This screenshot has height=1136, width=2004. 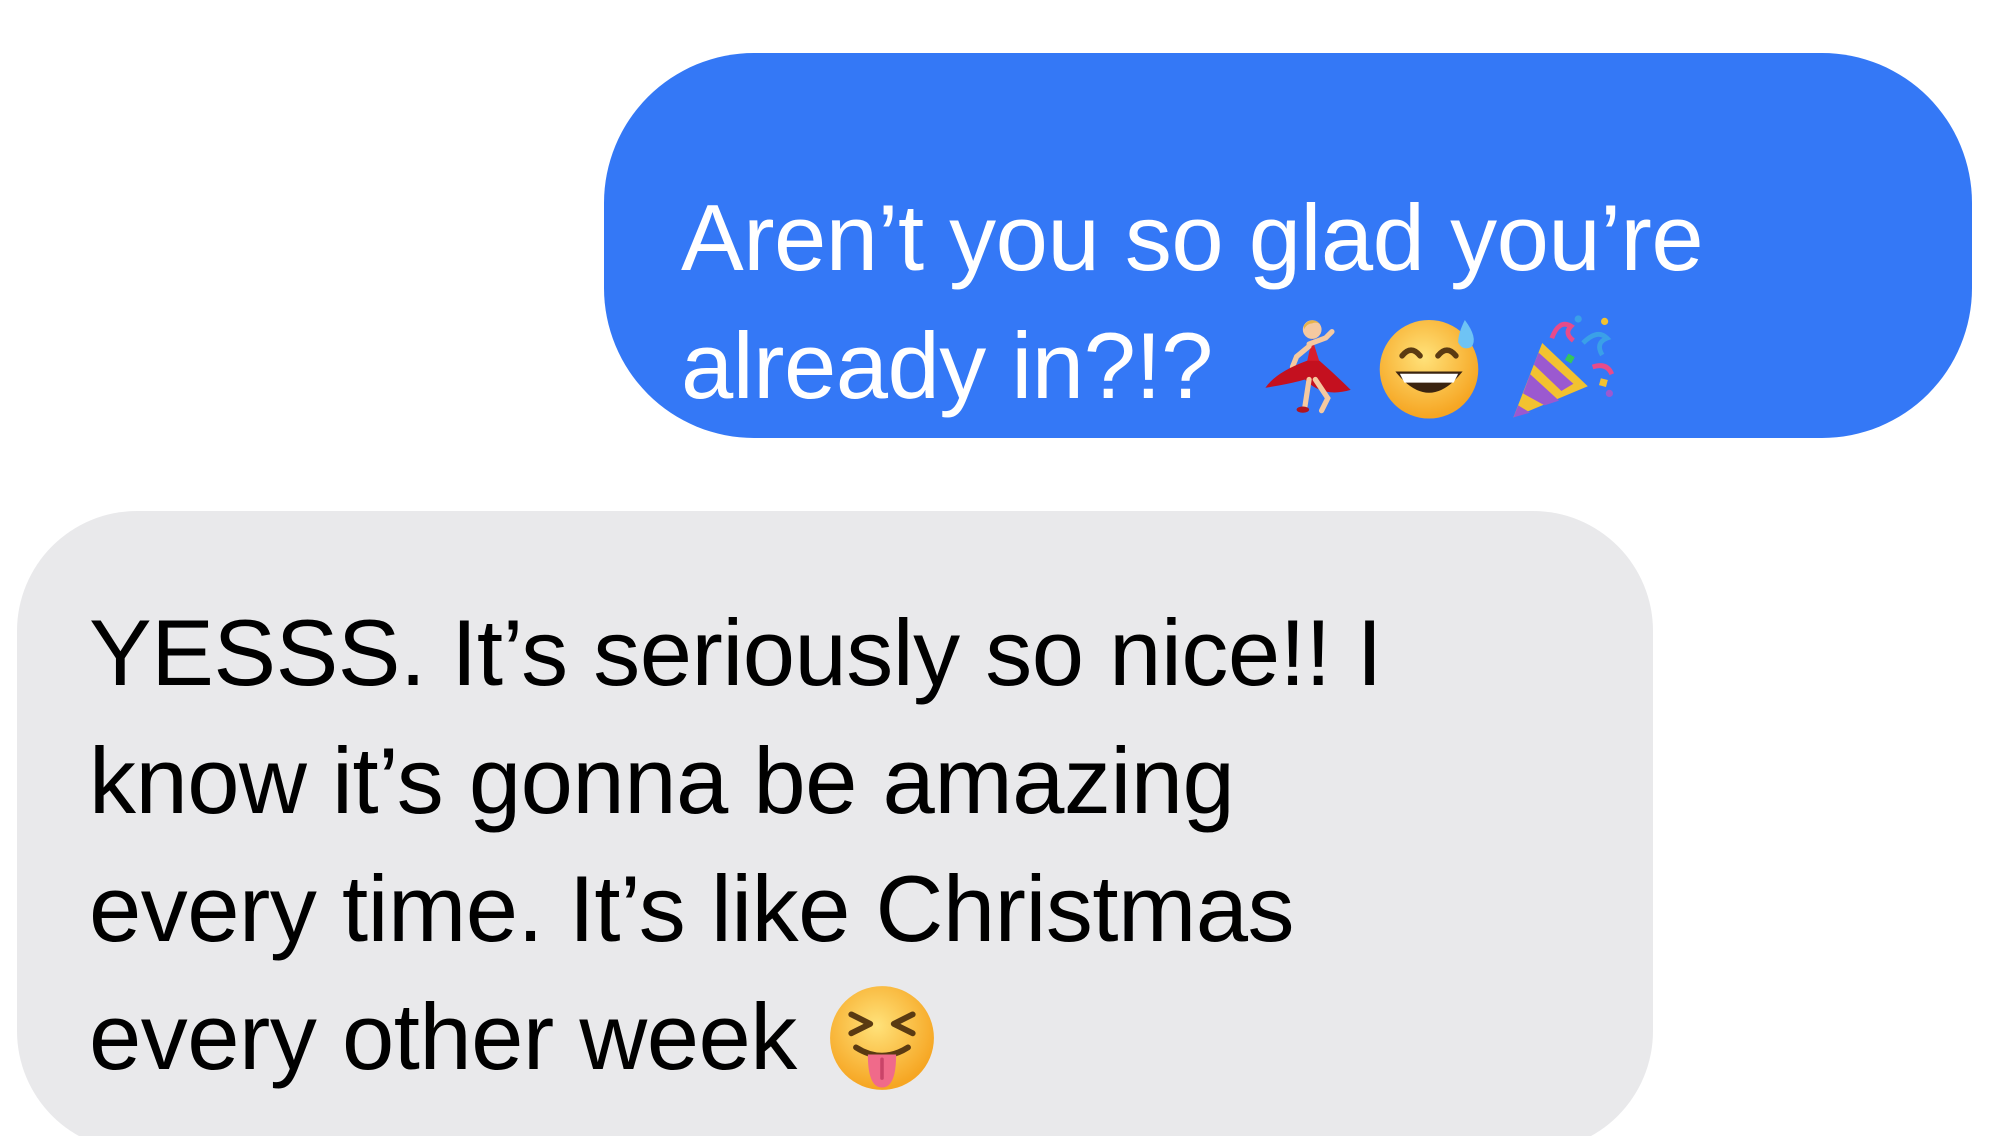 What do you see at coordinates (443, 1036) in the screenshot?
I see `message-text: every other week` at bounding box center [443, 1036].